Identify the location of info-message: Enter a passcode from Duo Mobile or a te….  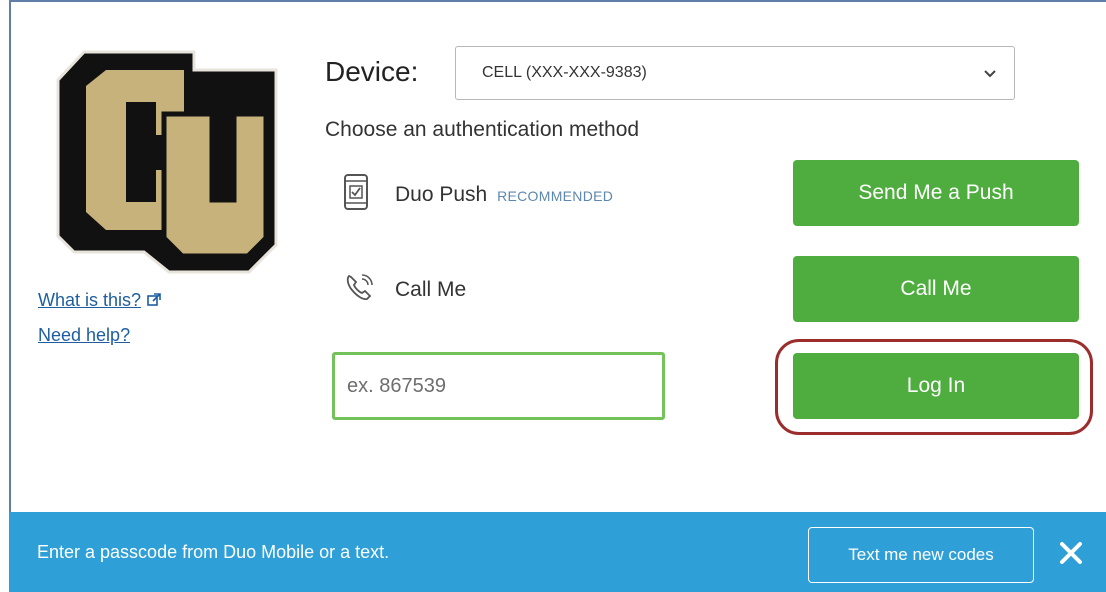
(213, 552).